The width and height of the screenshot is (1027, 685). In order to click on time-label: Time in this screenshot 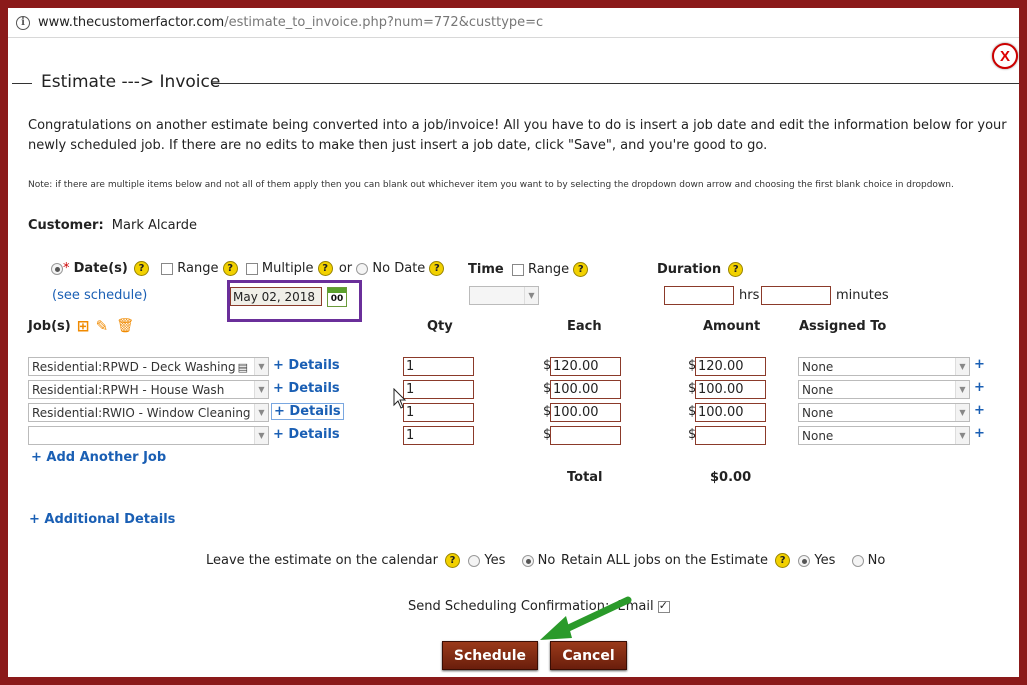, I will do `click(486, 269)`.